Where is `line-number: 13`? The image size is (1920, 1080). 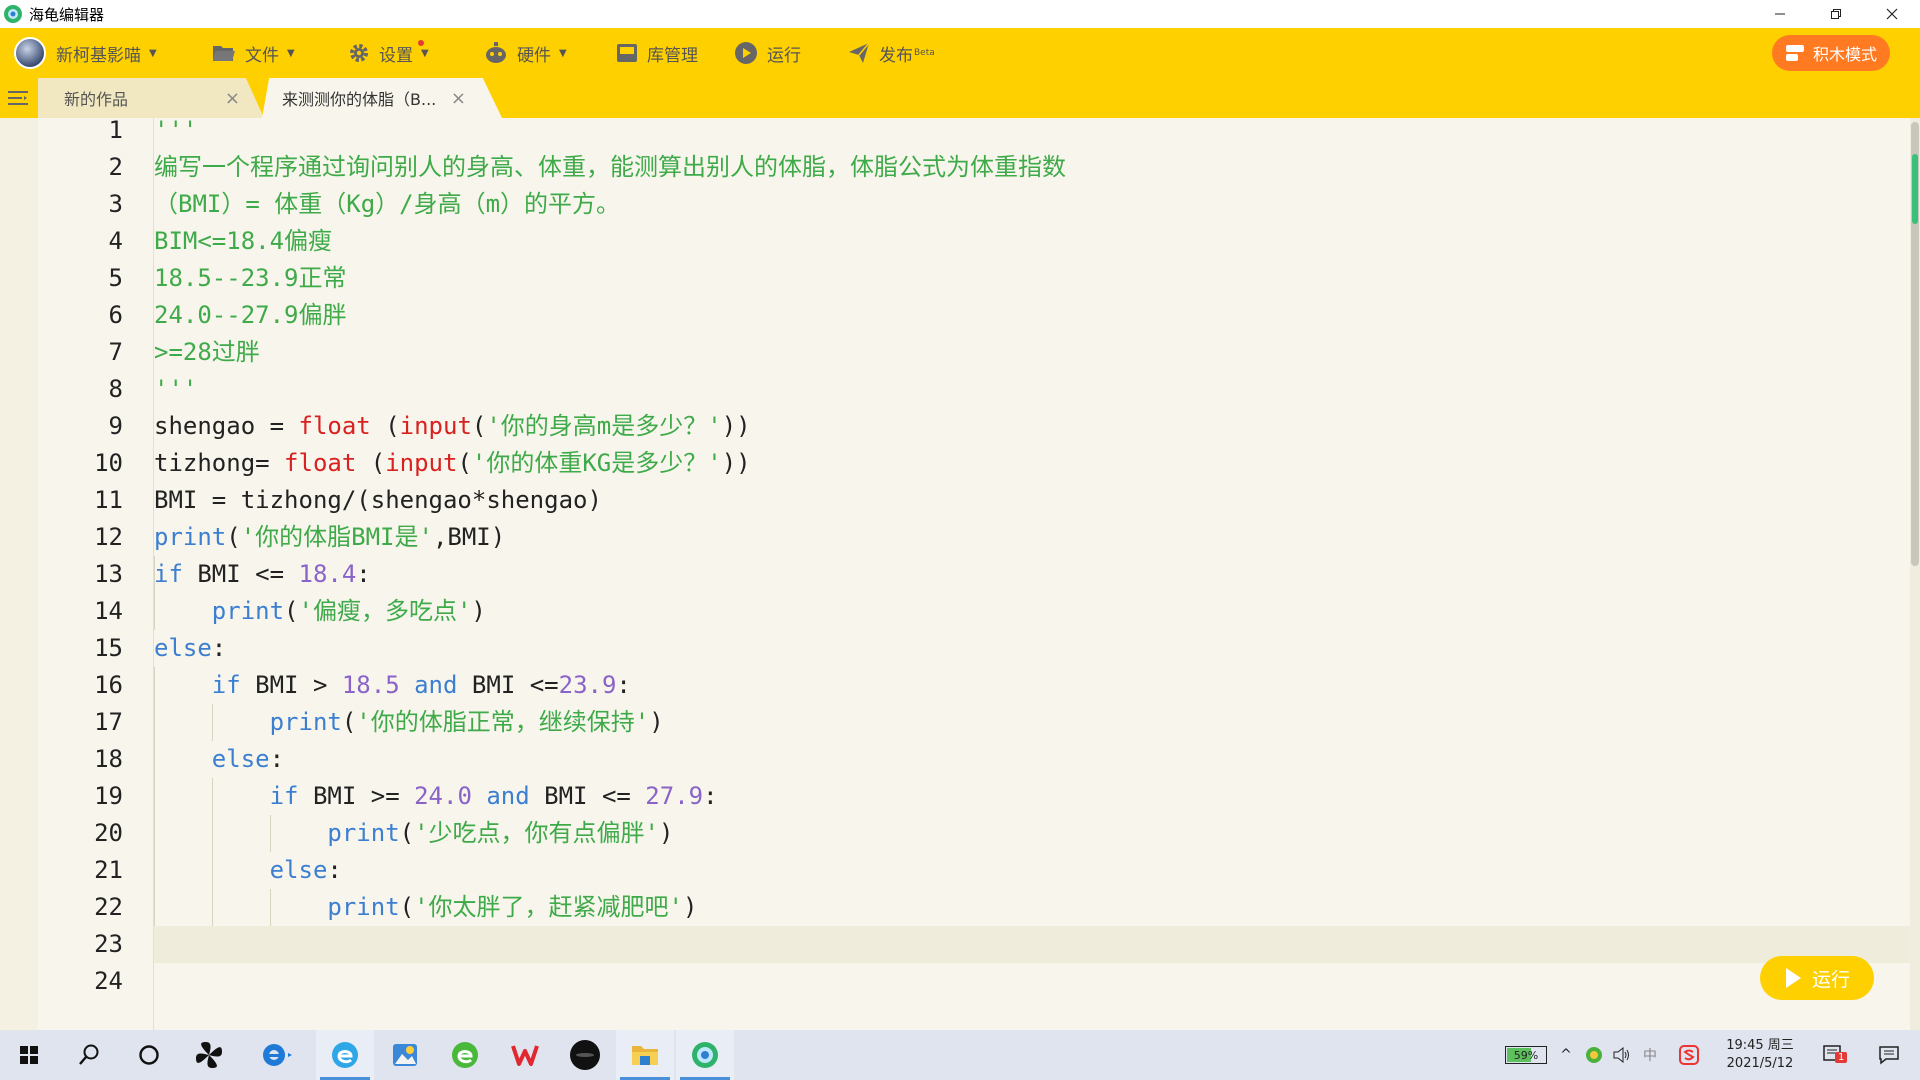 line-number: 13 is located at coordinates (108, 574).